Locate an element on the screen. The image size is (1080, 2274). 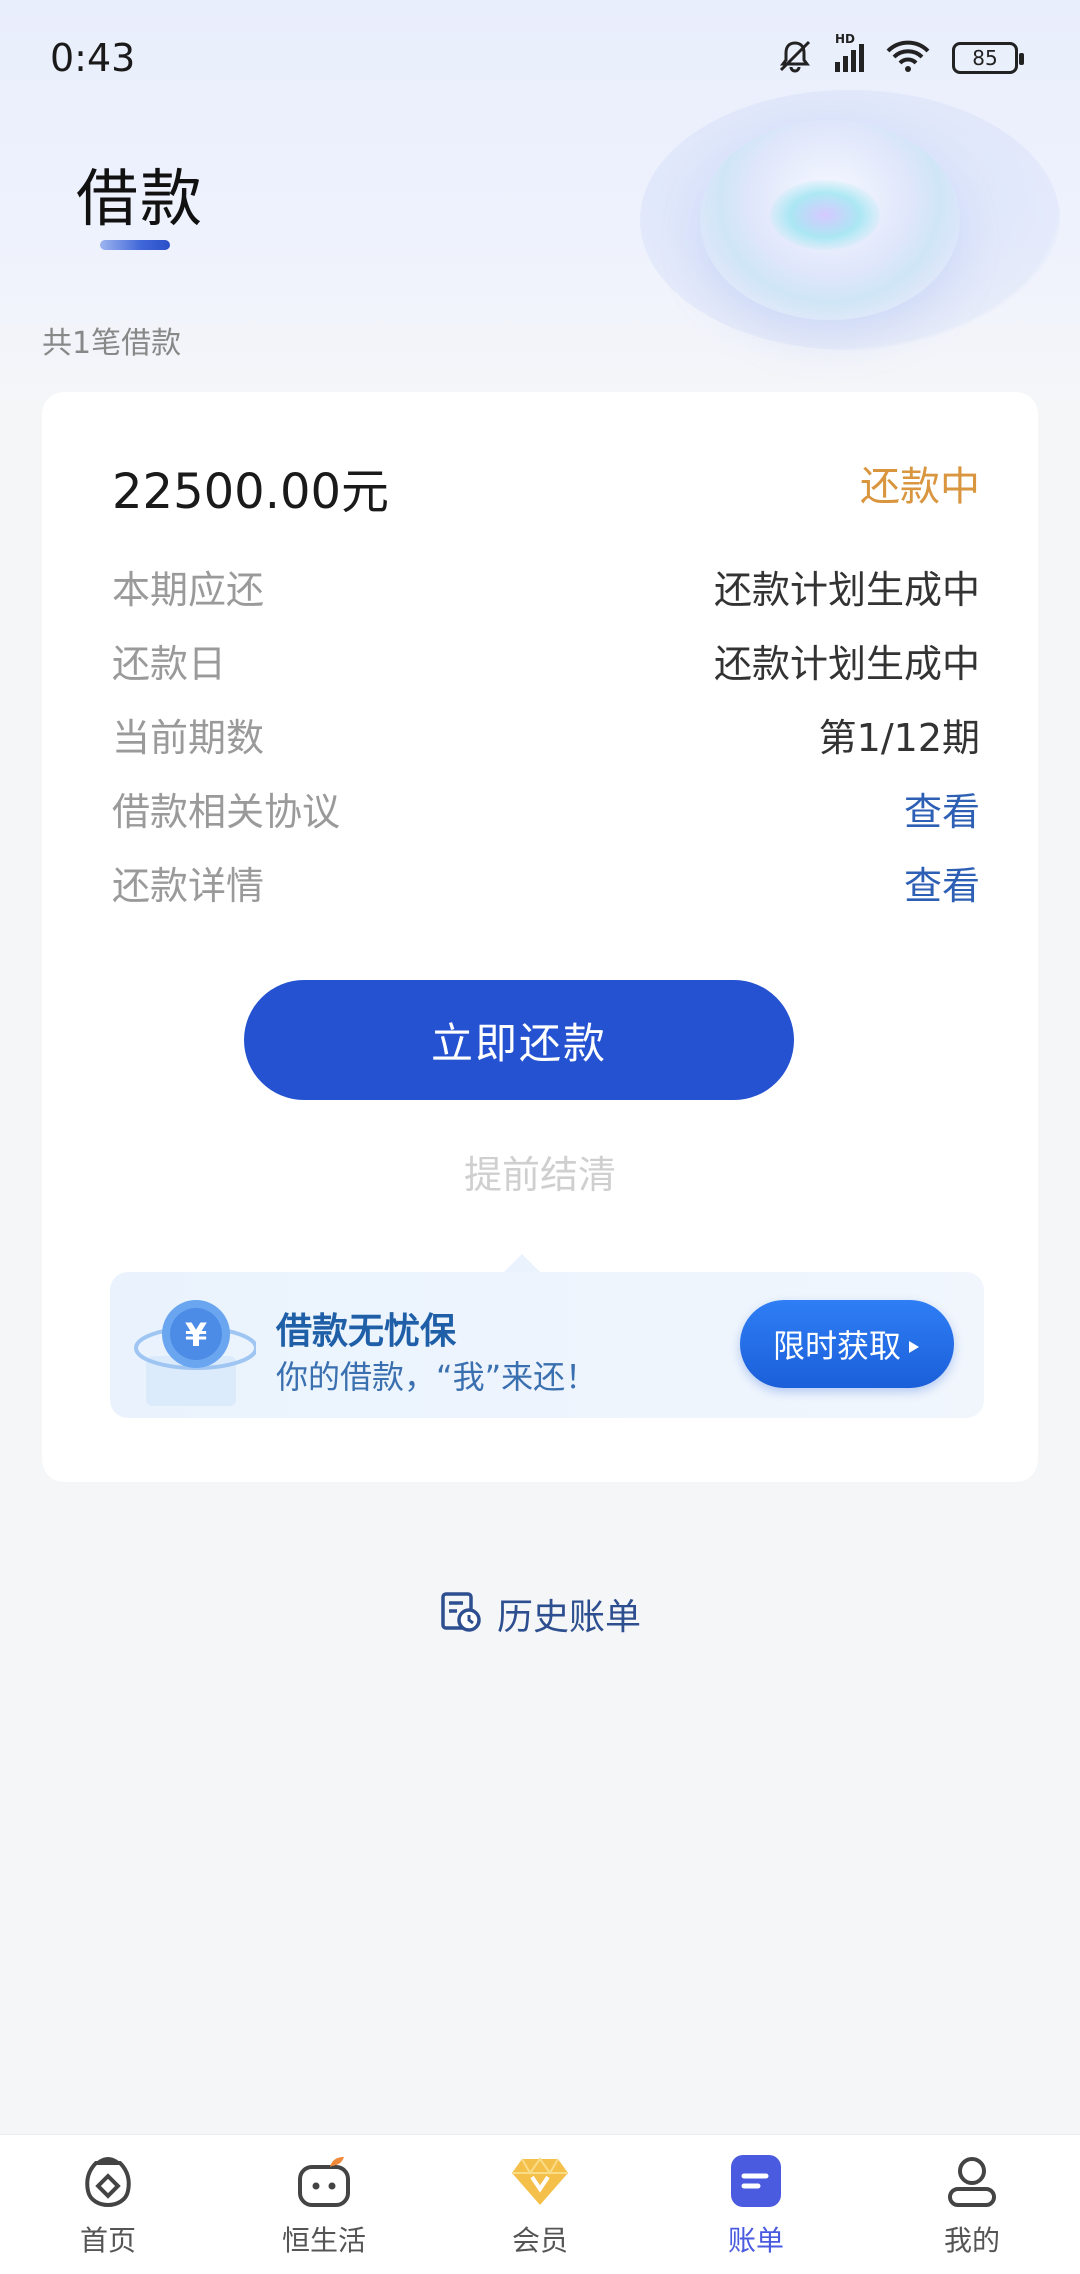
view-agreement-link: 查看 is located at coordinates (942, 808).